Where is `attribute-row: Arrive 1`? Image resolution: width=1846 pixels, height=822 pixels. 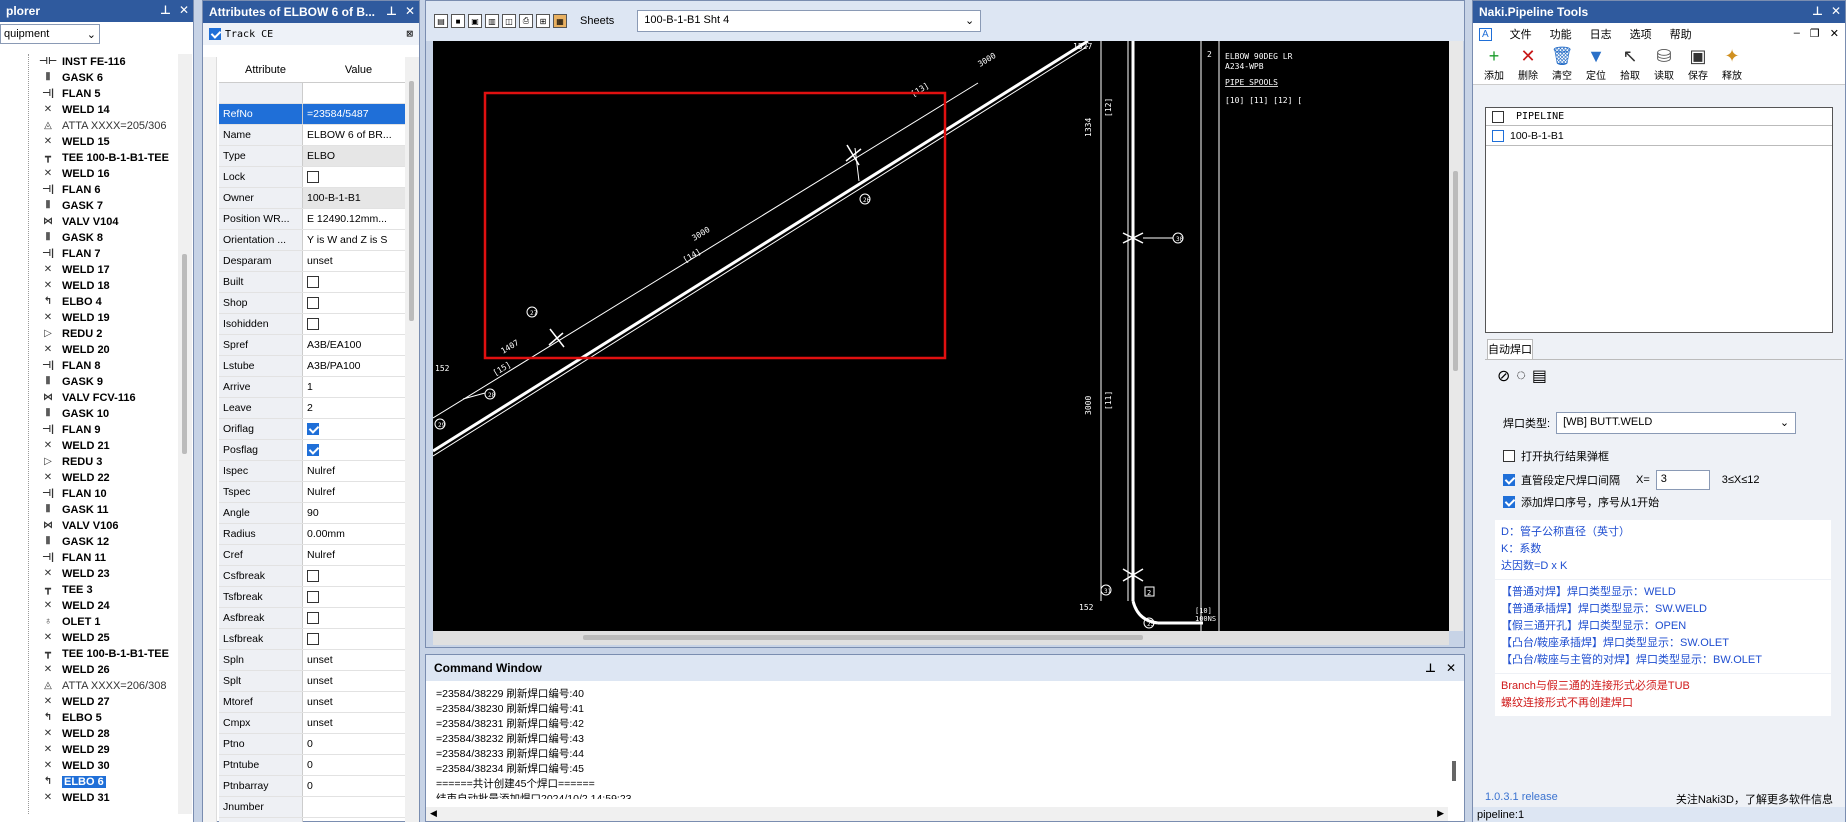 attribute-row: Arrive 1 is located at coordinates (312, 387).